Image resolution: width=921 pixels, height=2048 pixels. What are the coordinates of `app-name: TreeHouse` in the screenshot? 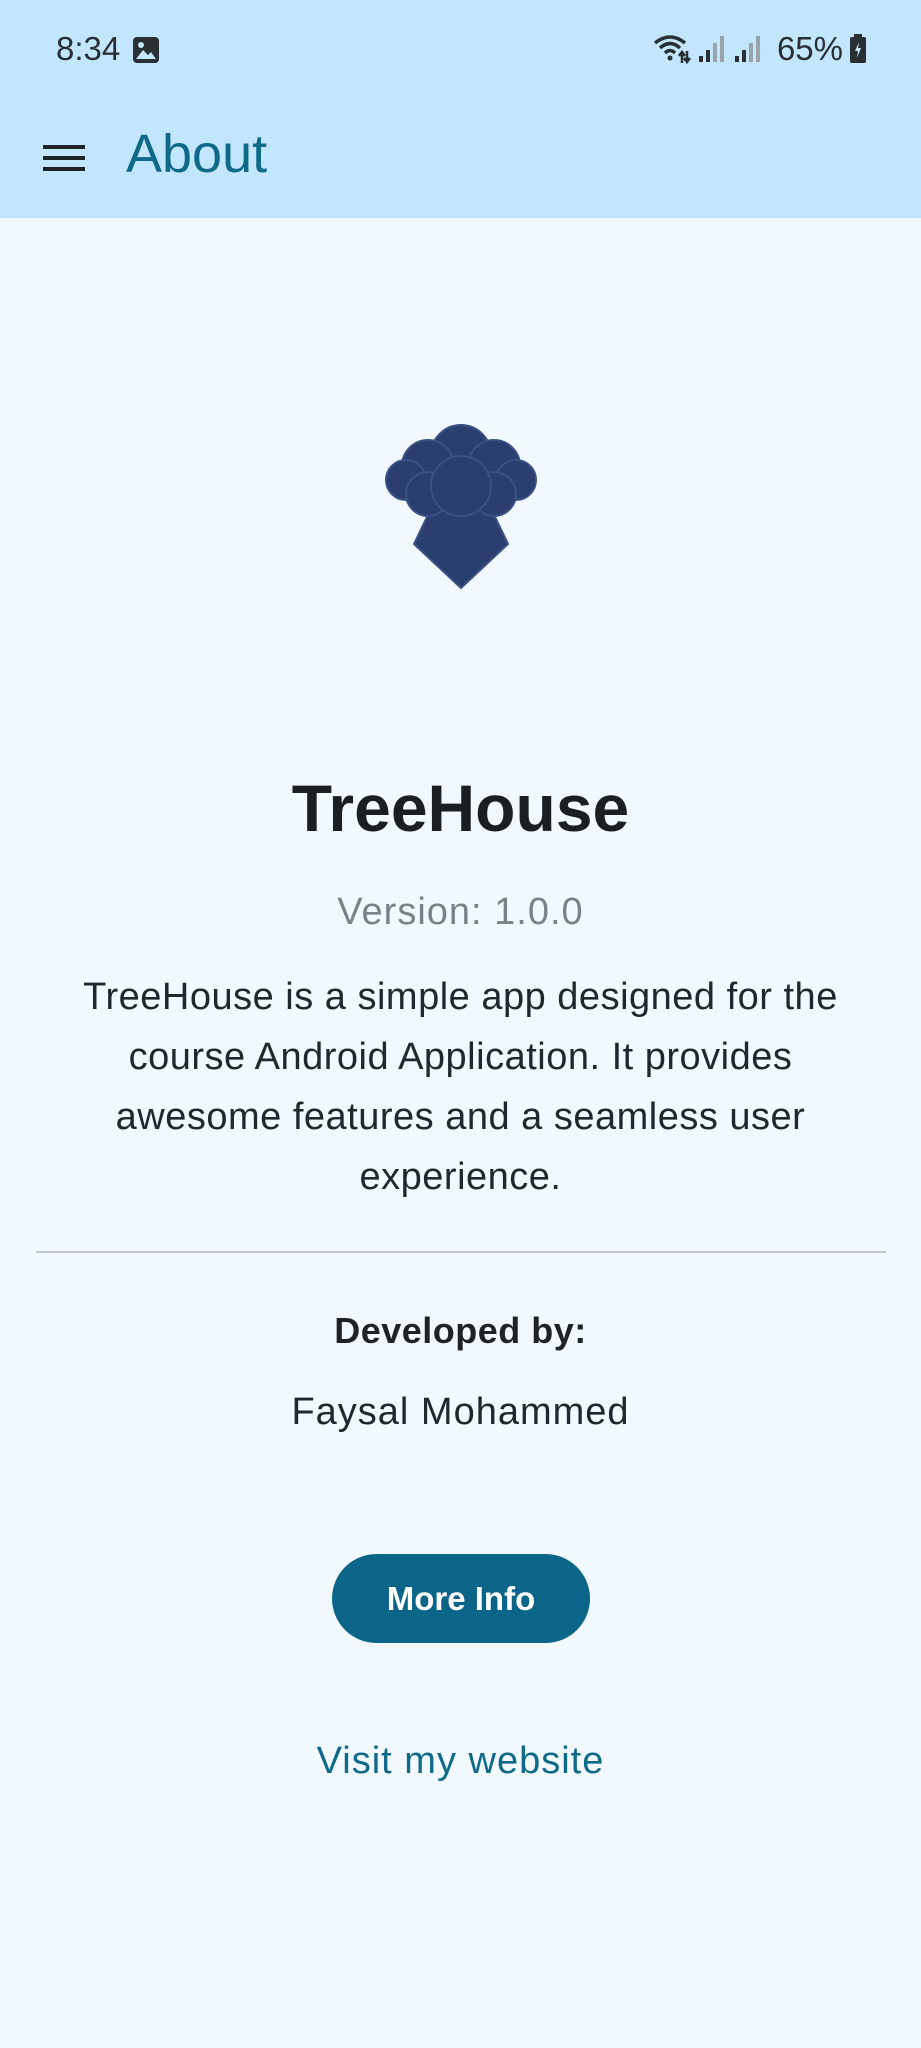 It's located at (460, 808).